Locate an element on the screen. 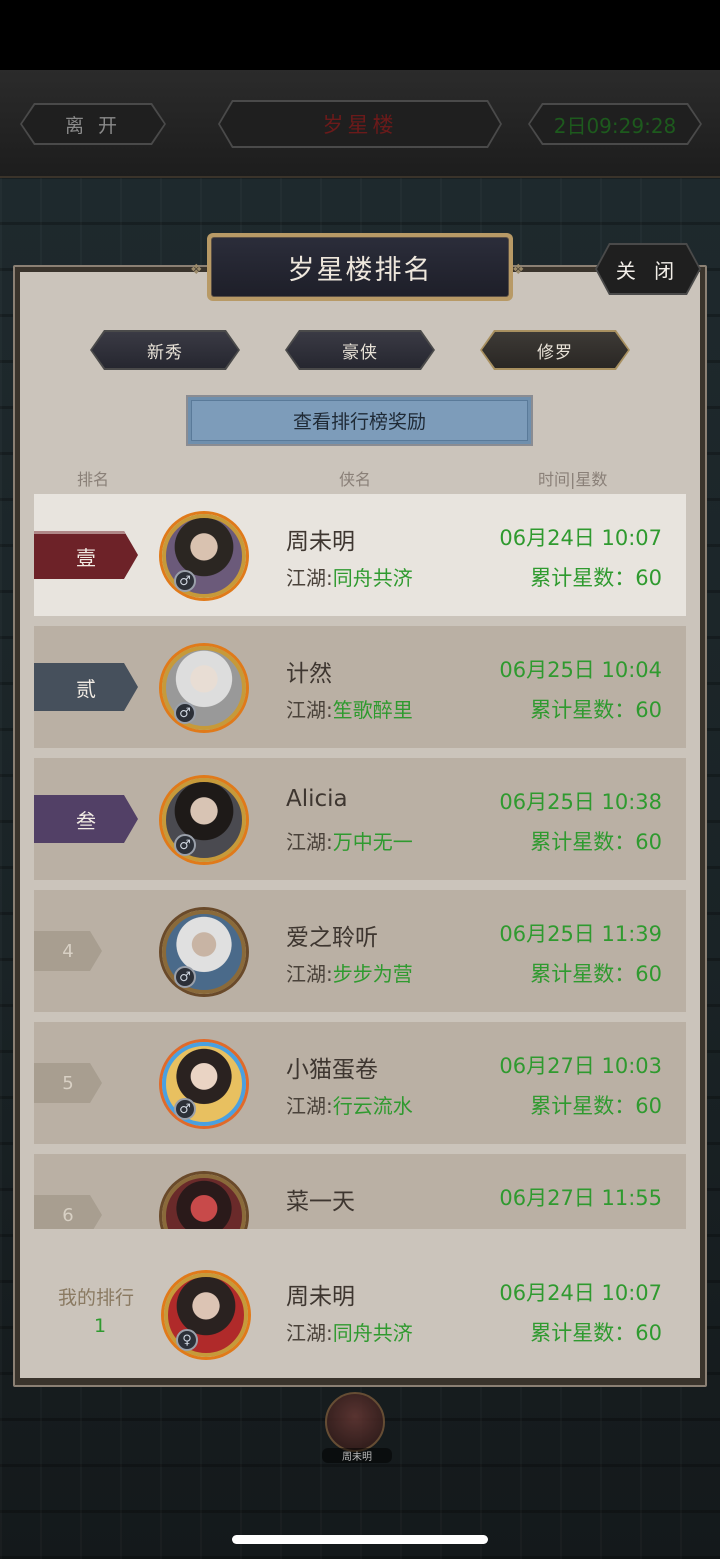  leave-button: 离 开 is located at coordinates (93, 124).